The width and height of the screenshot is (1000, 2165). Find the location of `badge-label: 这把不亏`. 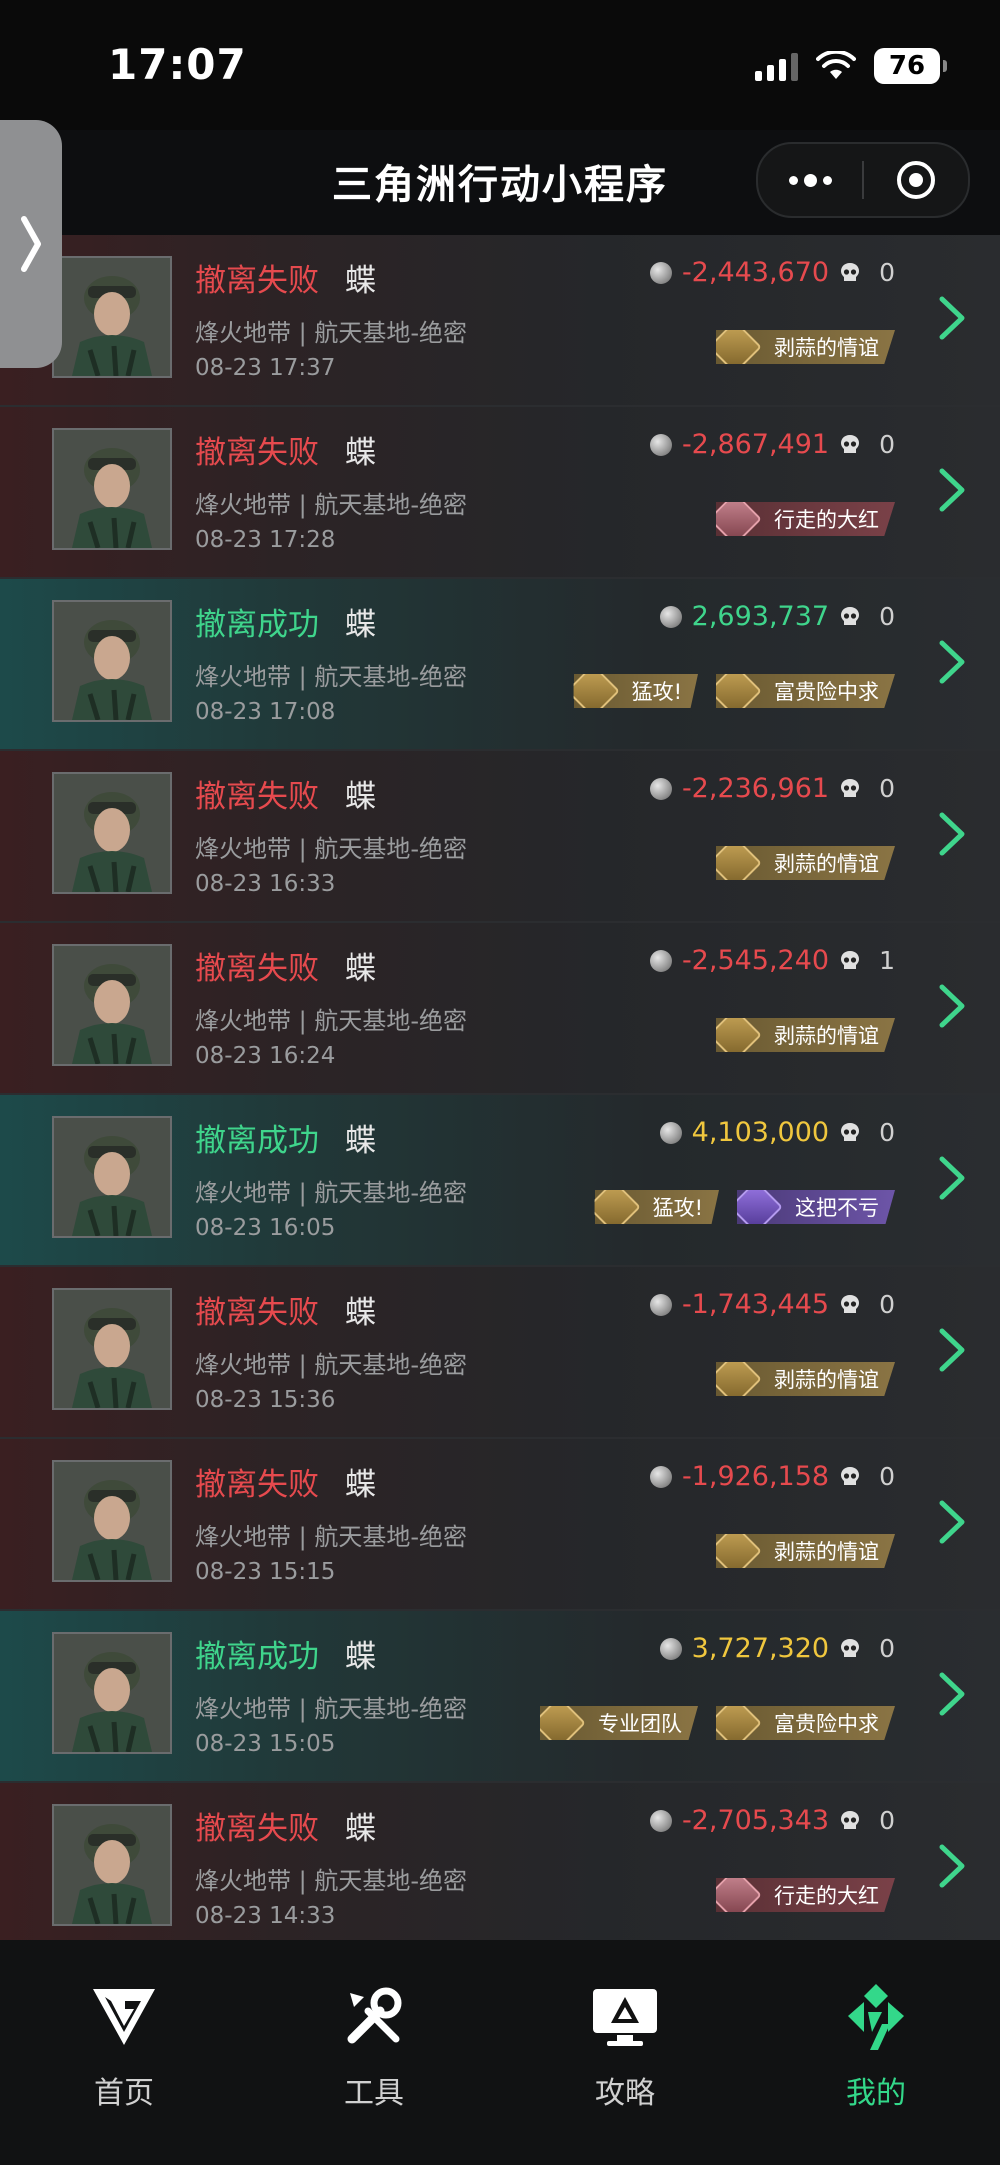

badge-label: 这把不亏 is located at coordinates (837, 1208).